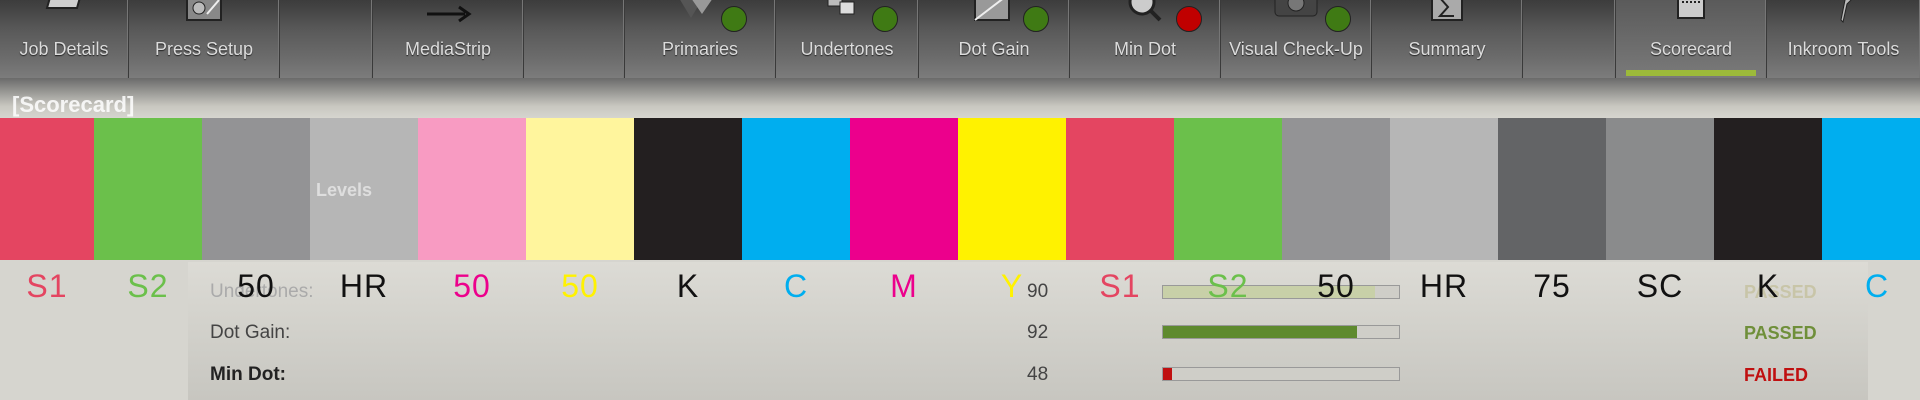 The image size is (1920, 400). Describe the element at coordinates (1189, 19) in the screenshot. I see `status-failed-icon` at that location.